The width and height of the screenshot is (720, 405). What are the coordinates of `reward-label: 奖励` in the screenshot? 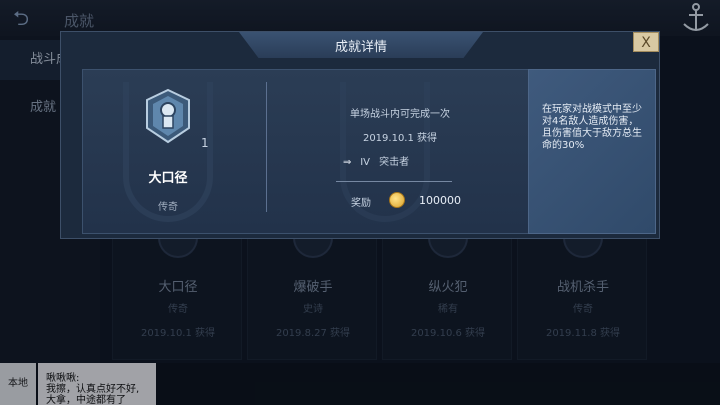 It's located at (361, 203).